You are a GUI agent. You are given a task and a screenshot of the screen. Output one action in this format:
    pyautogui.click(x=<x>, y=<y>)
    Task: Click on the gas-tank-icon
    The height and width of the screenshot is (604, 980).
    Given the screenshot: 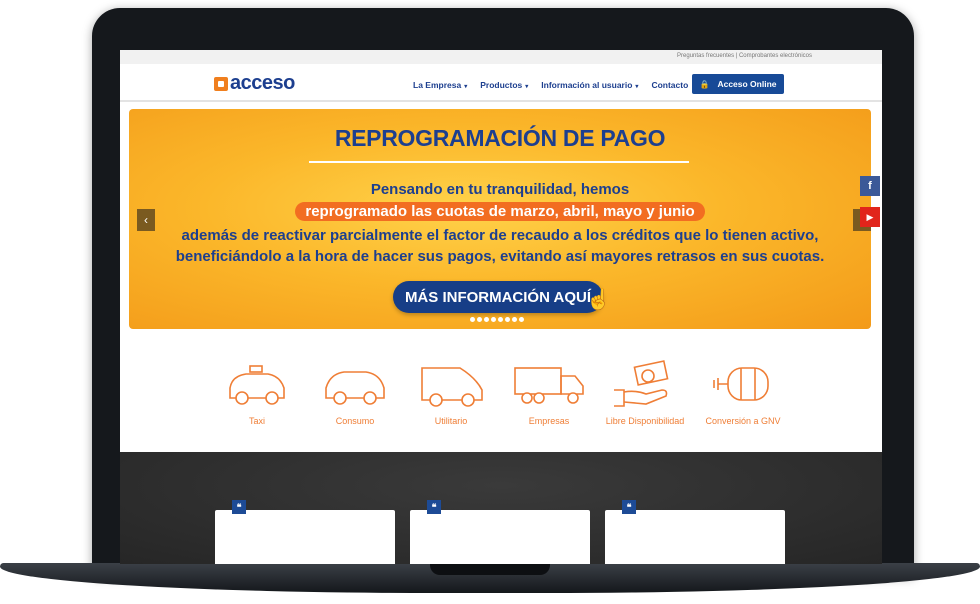 What is the action you would take?
    pyautogui.click(x=741, y=384)
    